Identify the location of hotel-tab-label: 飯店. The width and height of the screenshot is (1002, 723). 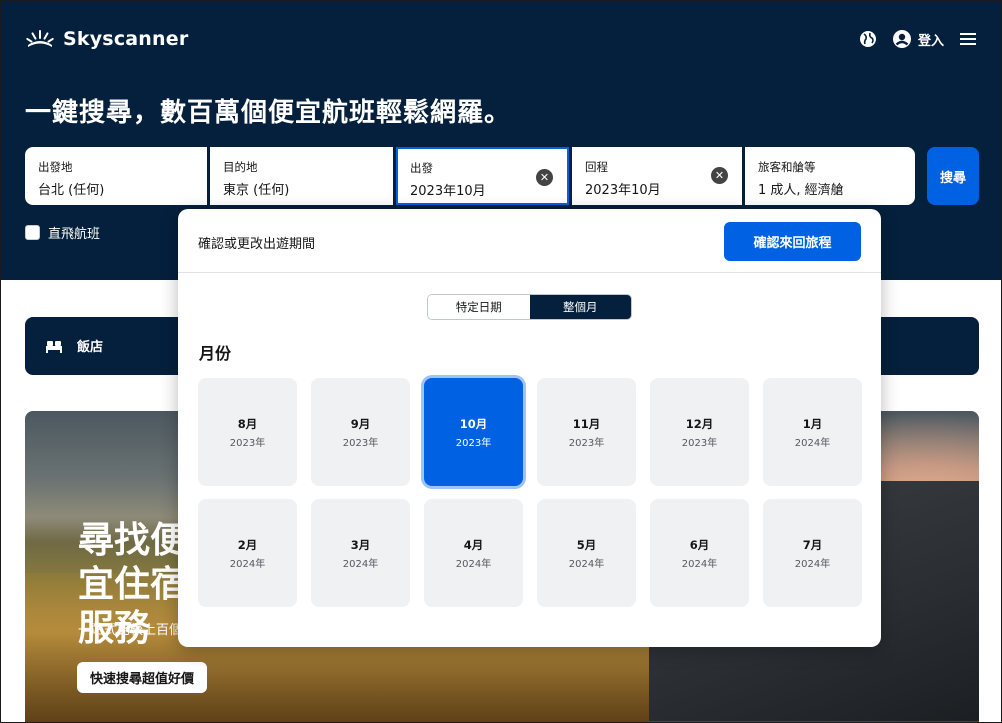
(90, 347).